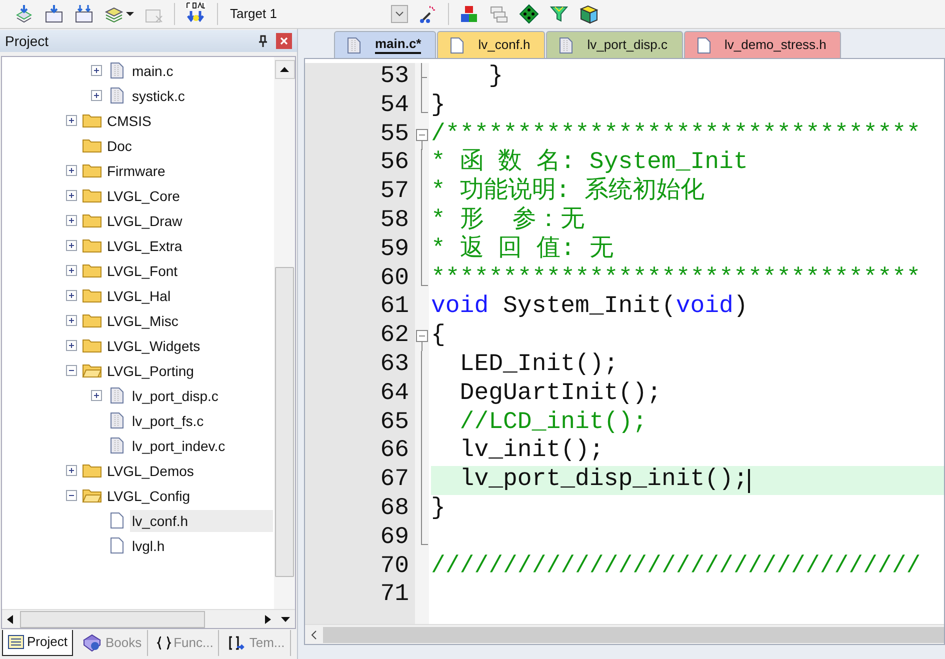 The width and height of the screenshot is (945, 659). Describe the element at coordinates (142, 271) in the screenshot. I see `tree-item: LVGL_Font` at that location.